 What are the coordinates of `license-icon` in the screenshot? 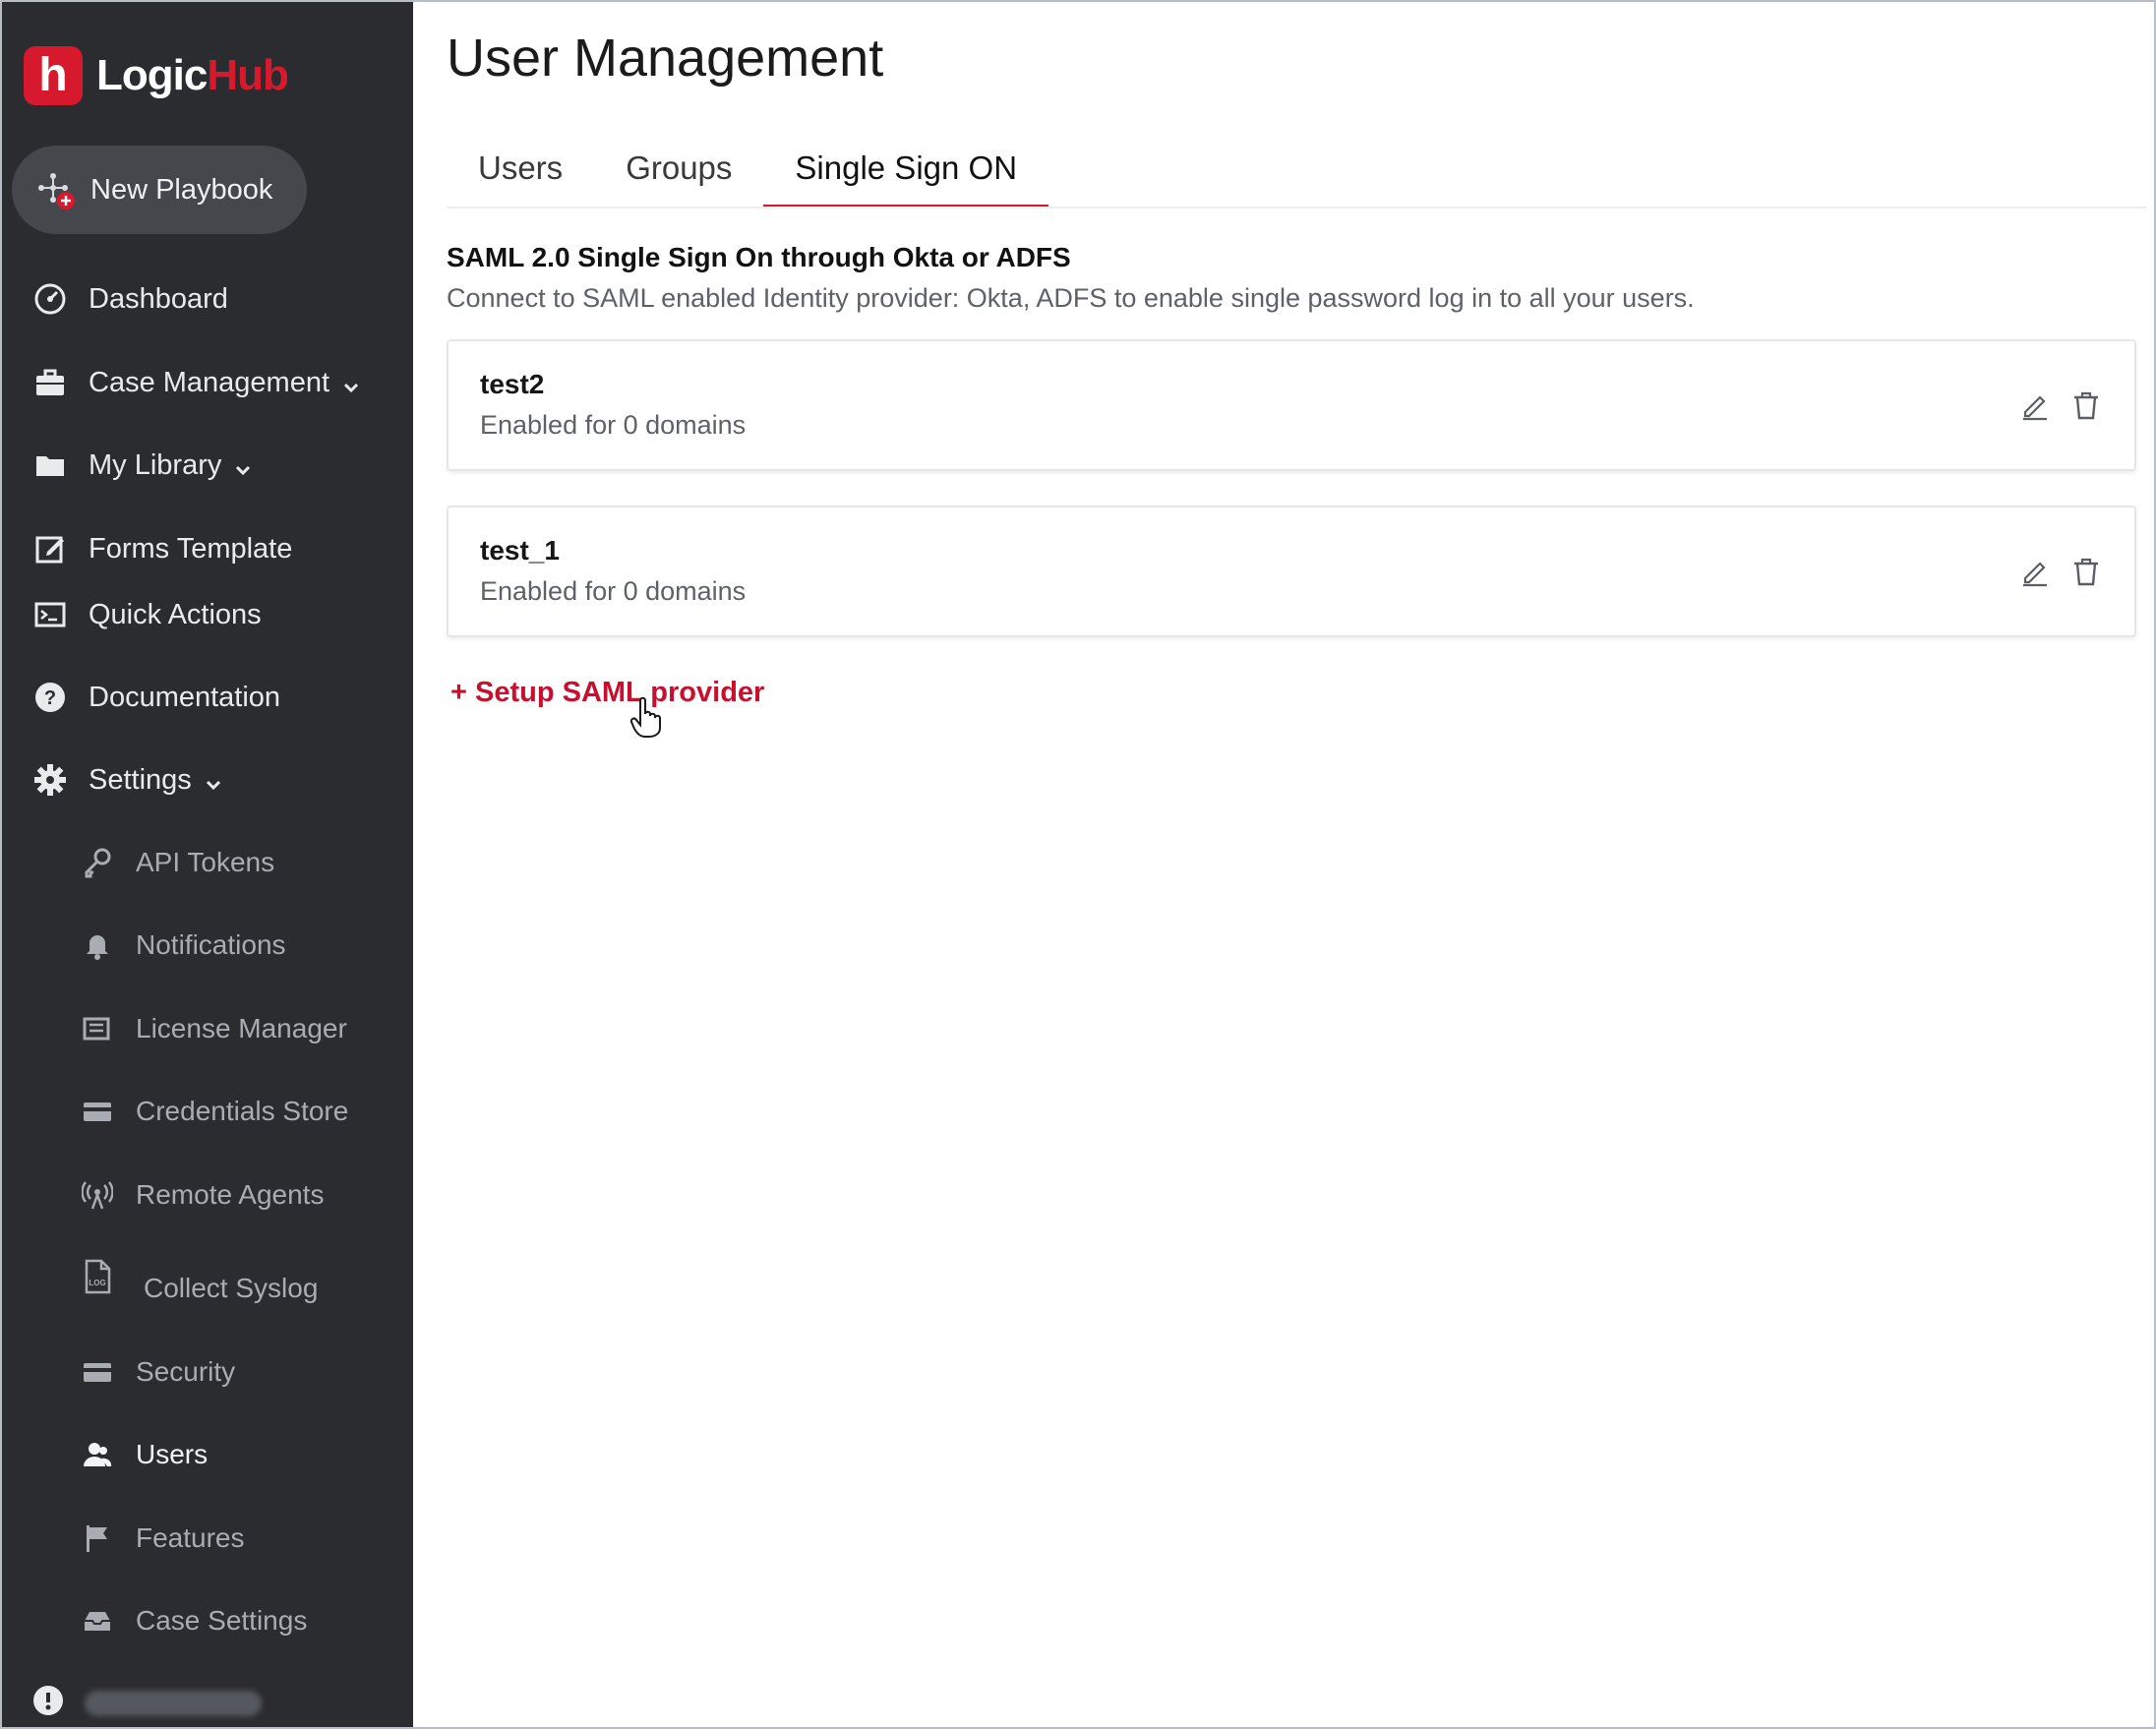 It's located at (97, 1028).